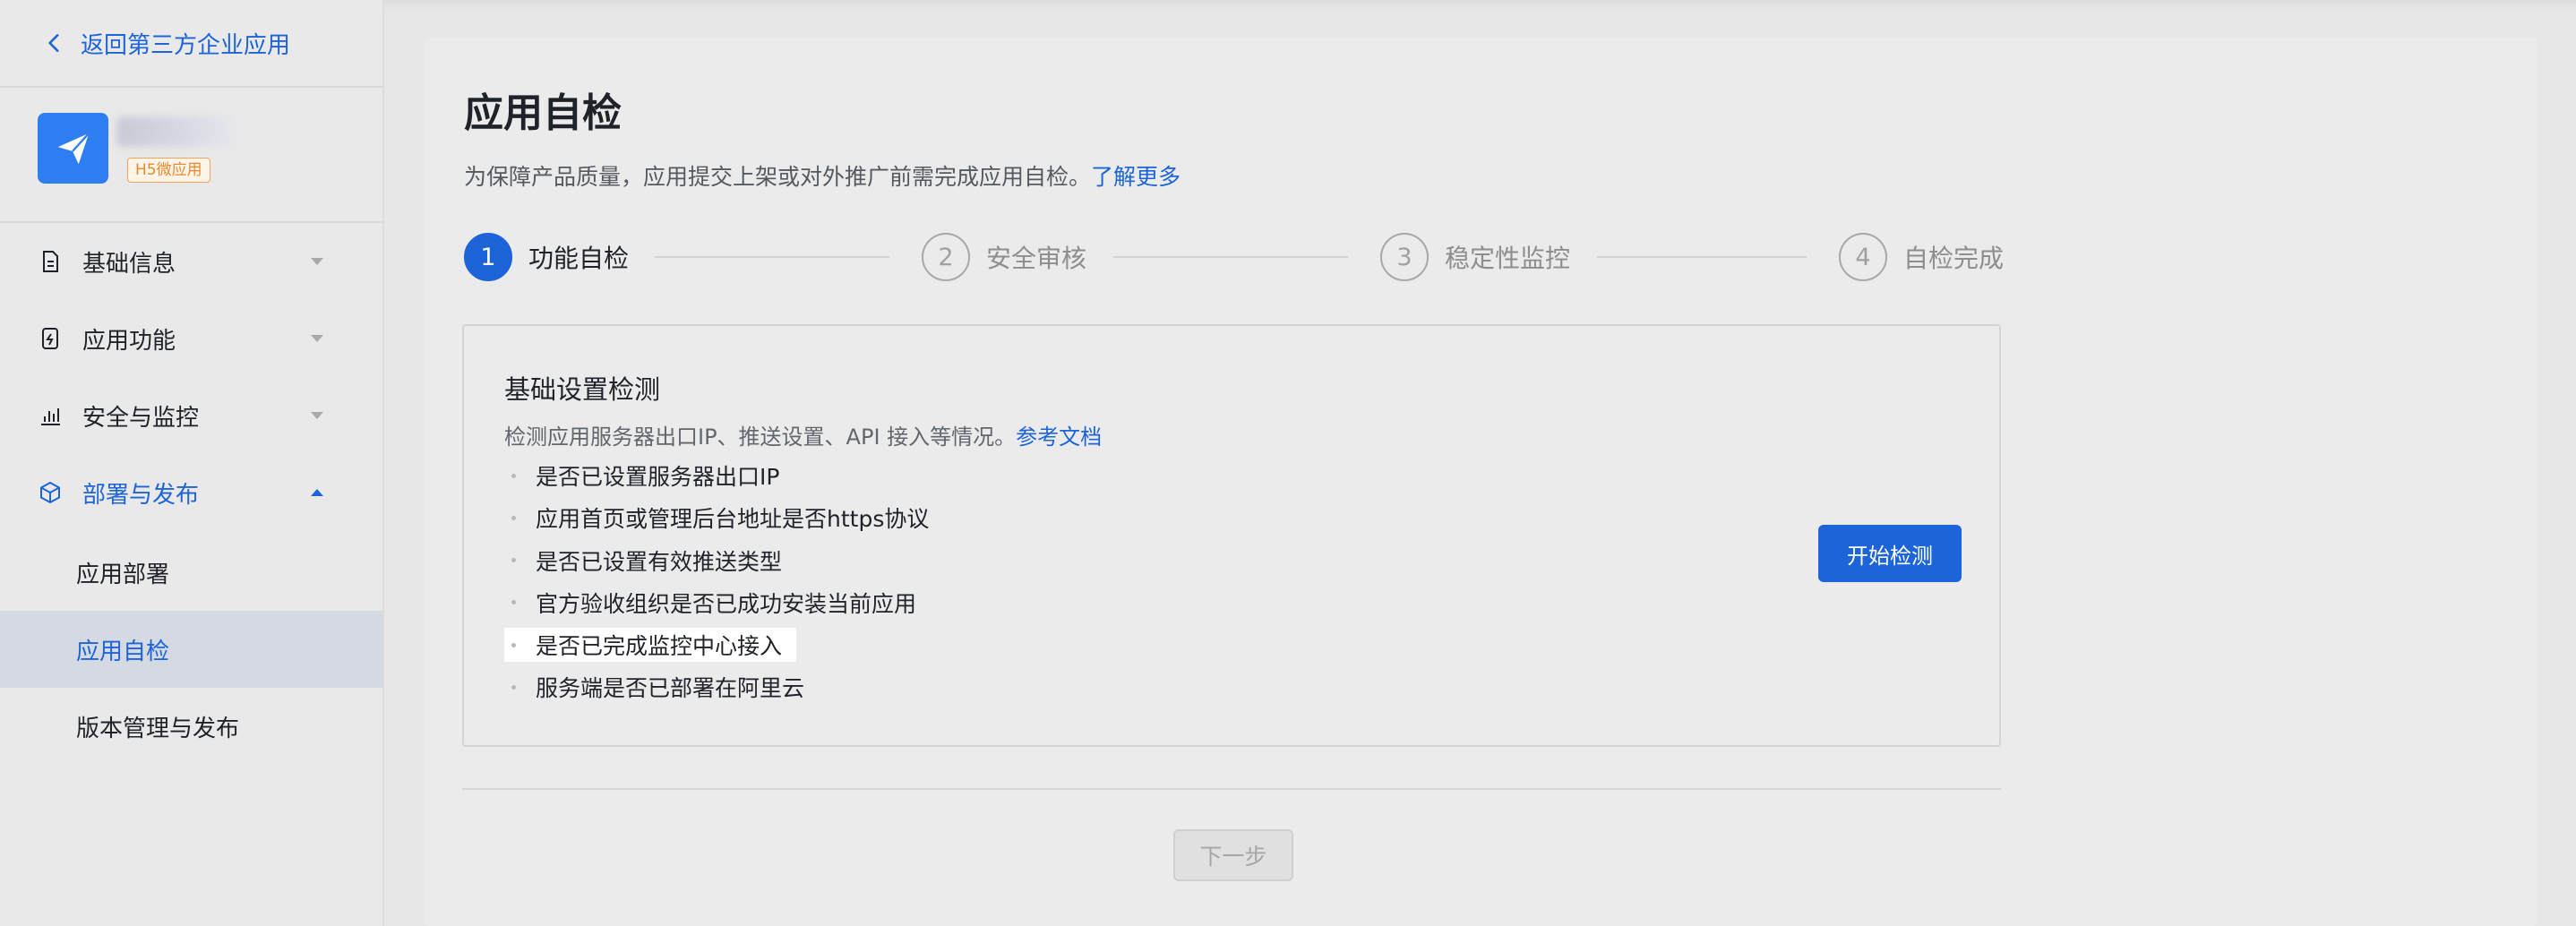  What do you see at coordinates (778, 177) in the screenshot?
I see `page-description-text: 为保障产品质量，应用提交上架或对外推广前需完成应用自检。` at bounding box center [778, 177].